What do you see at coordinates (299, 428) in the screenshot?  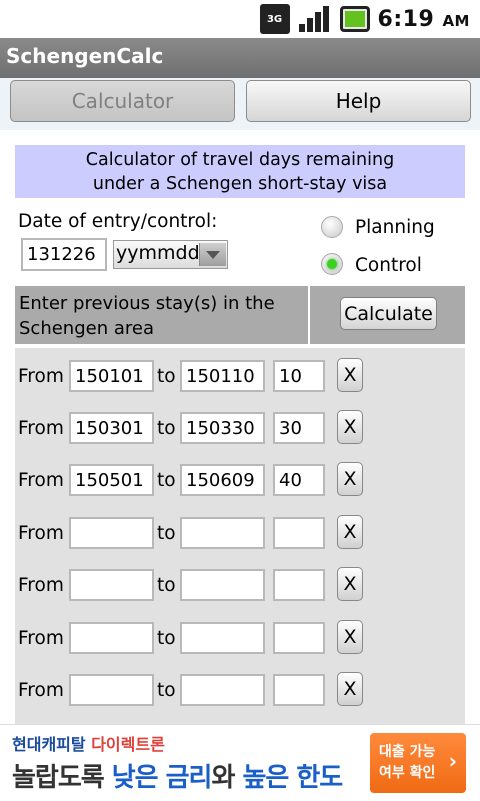 I see `days-input: 30` at bounding box center [299, 428].